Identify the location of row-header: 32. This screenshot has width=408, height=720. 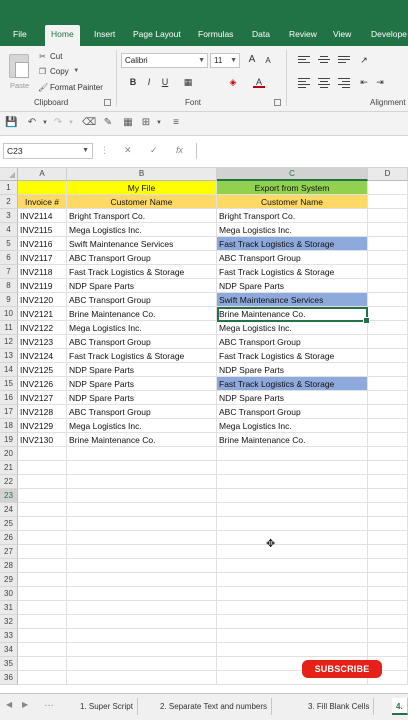
(9, 622).